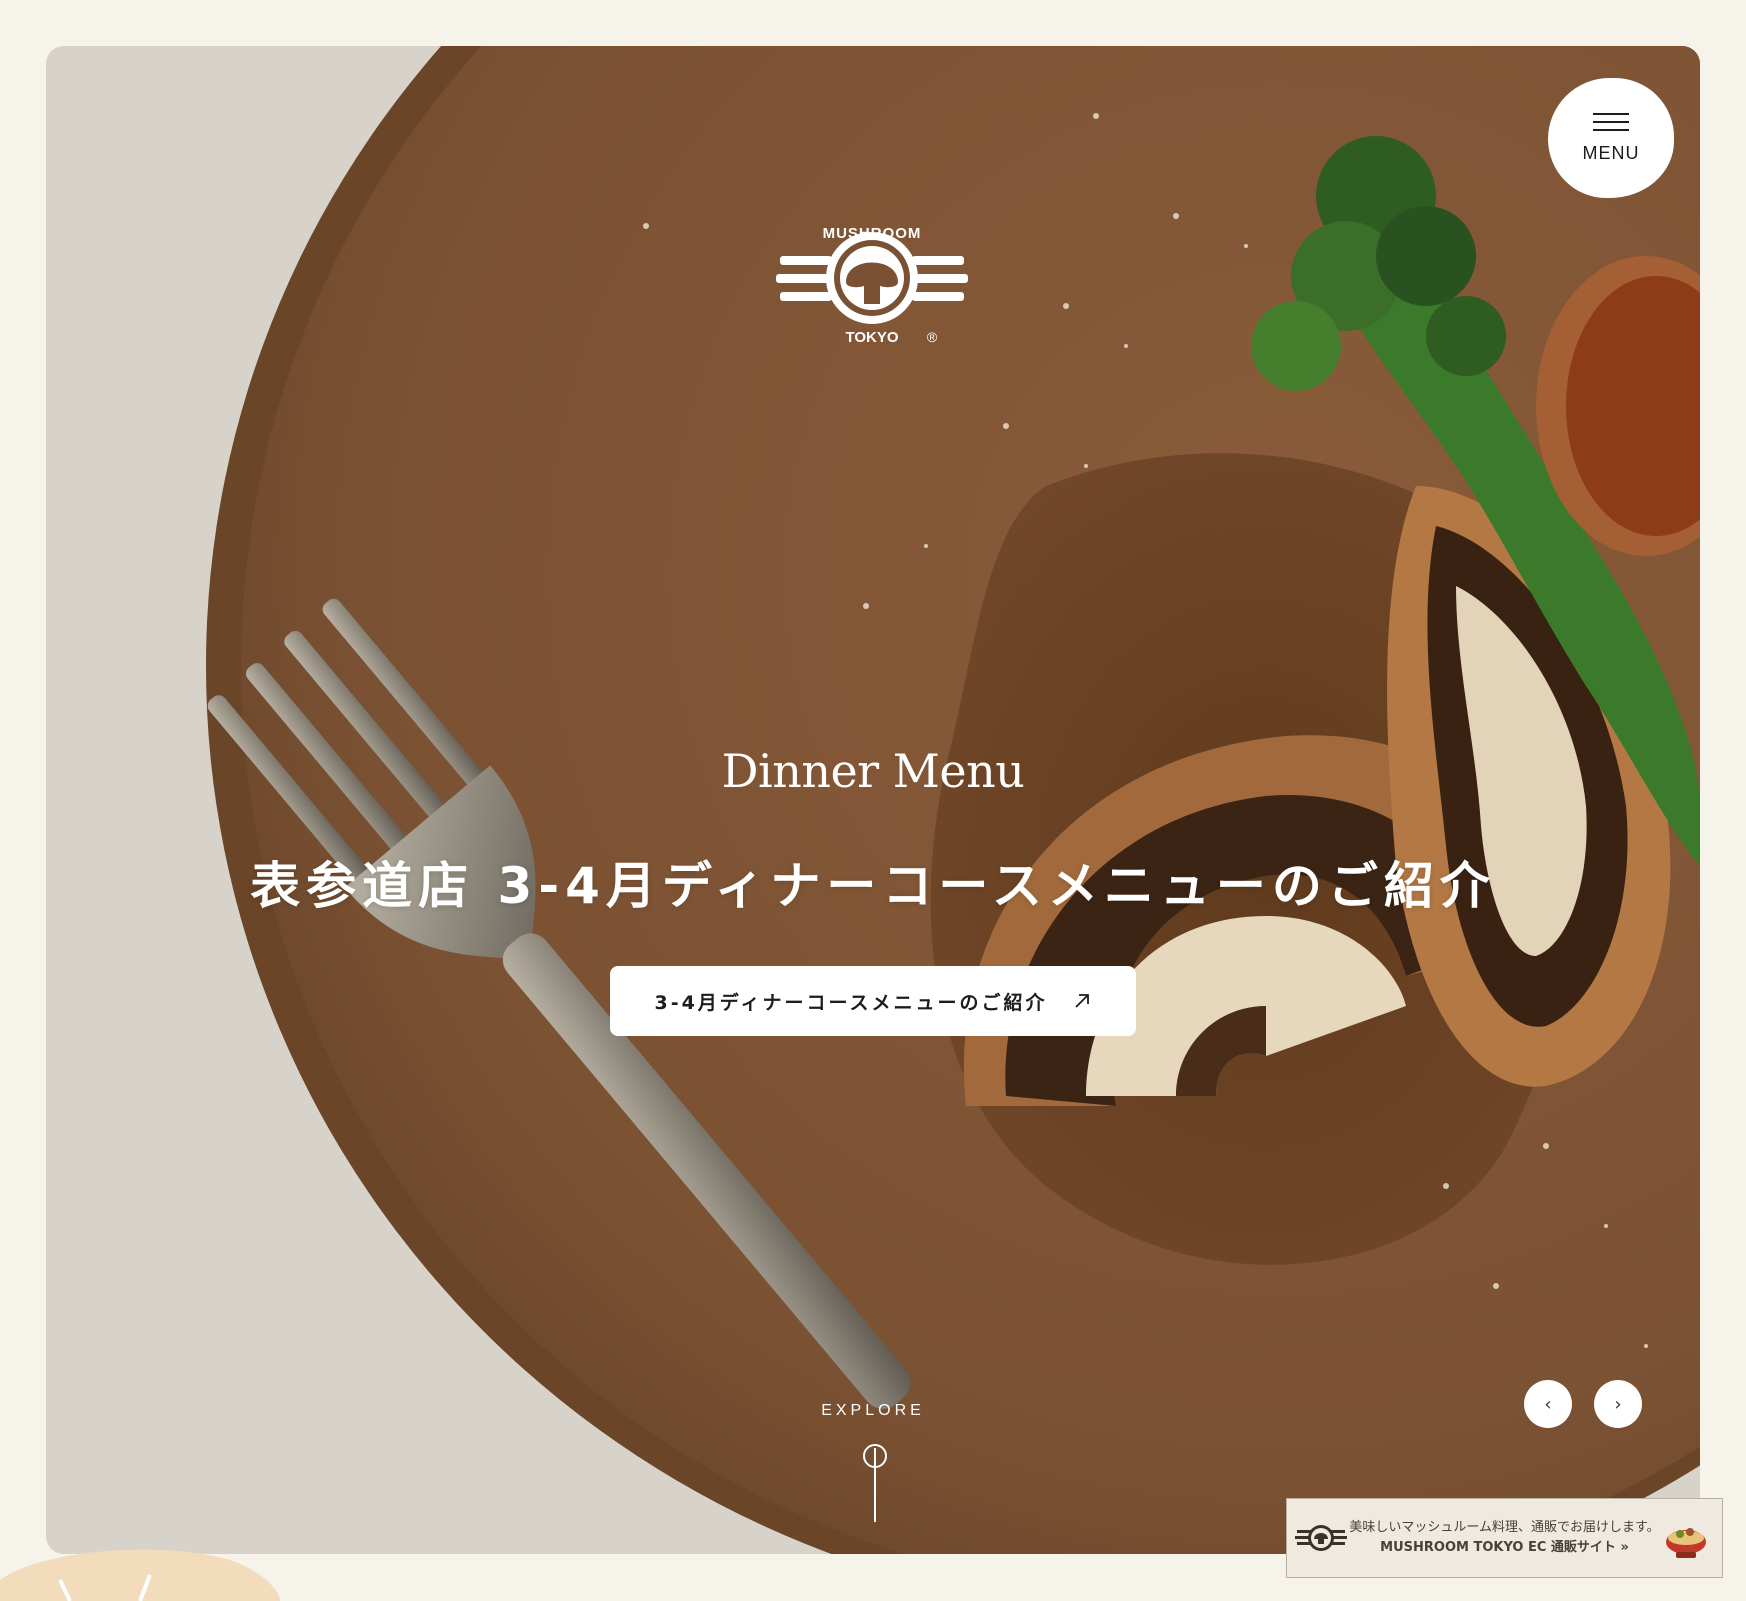 Image resolution: width=1746 pixels, height=1601 pixels. I want to click on mushroom-tokyo-mini-logo, so click(1321, 1538).